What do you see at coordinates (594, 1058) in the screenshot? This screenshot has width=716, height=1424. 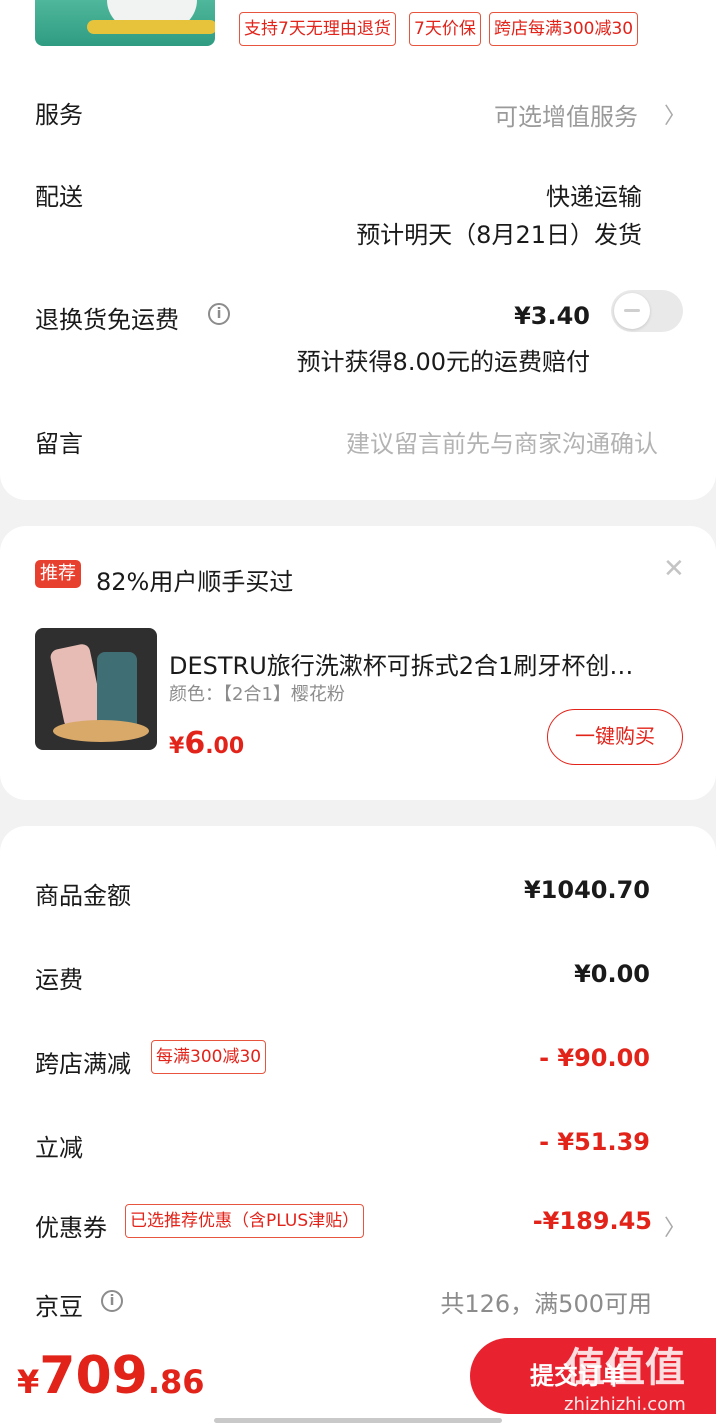 I see `cross-store-value: - ¥90.00` at bounding box center [594, 1058].